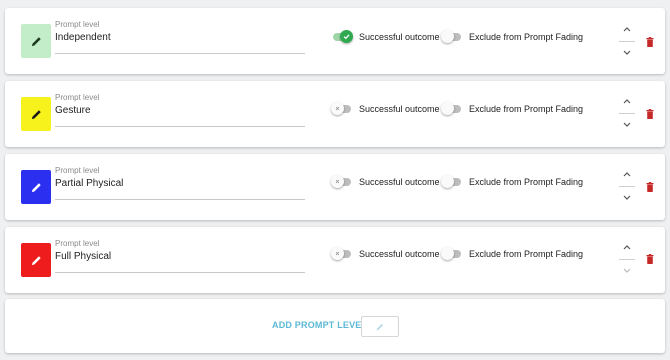 This screenshot has width=670, height=360. Describe the element at coordinates (180, 188) in the screenshot. I see `prompt-level-field: Prompt level Partial Physical` at that location.